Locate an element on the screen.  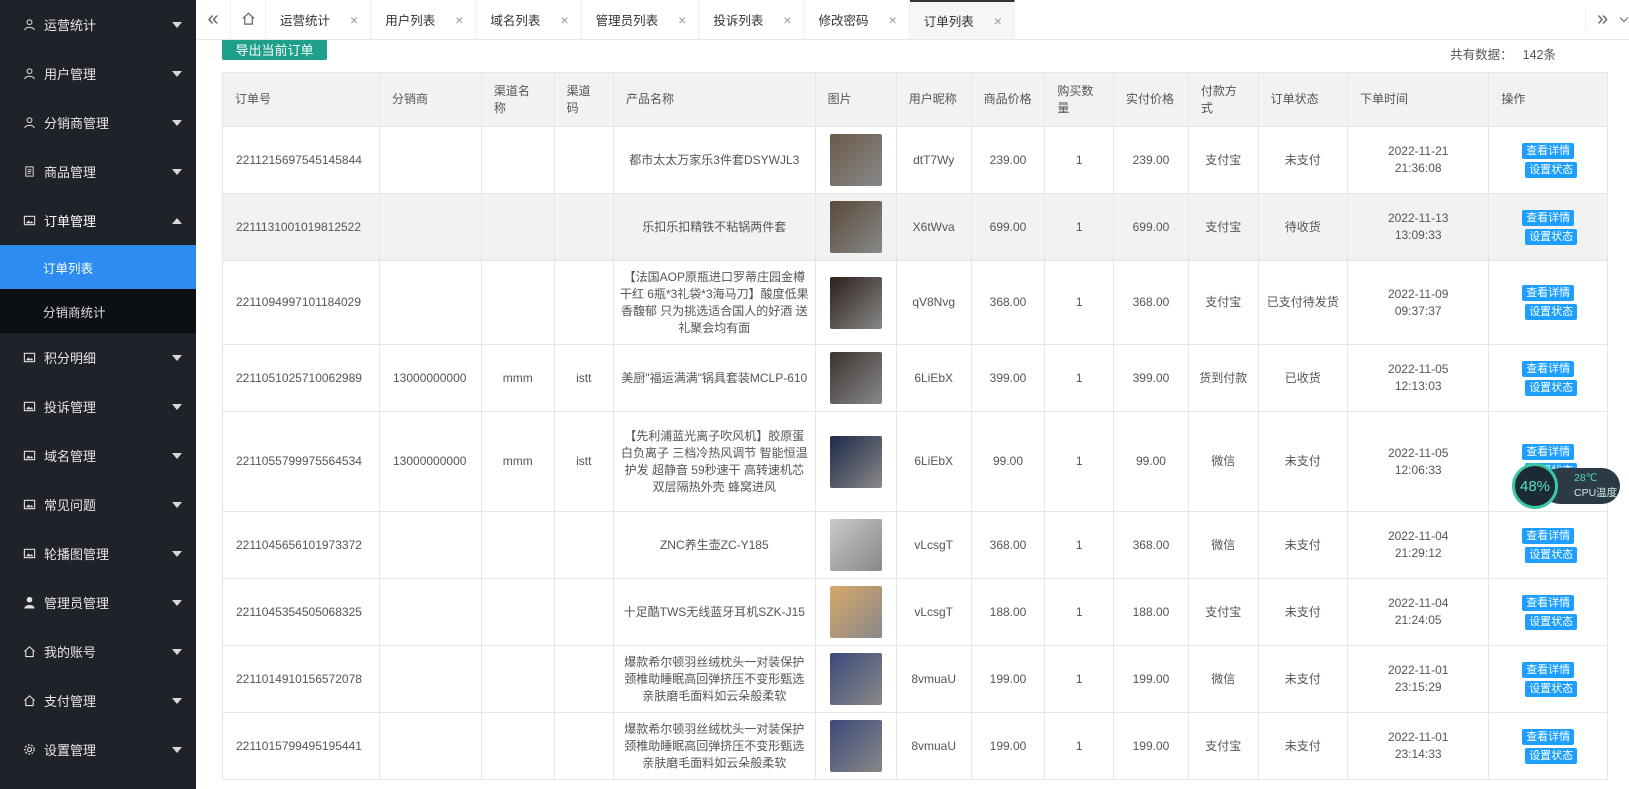
tab: 订单列表 × is located at coordinates (962, 19).